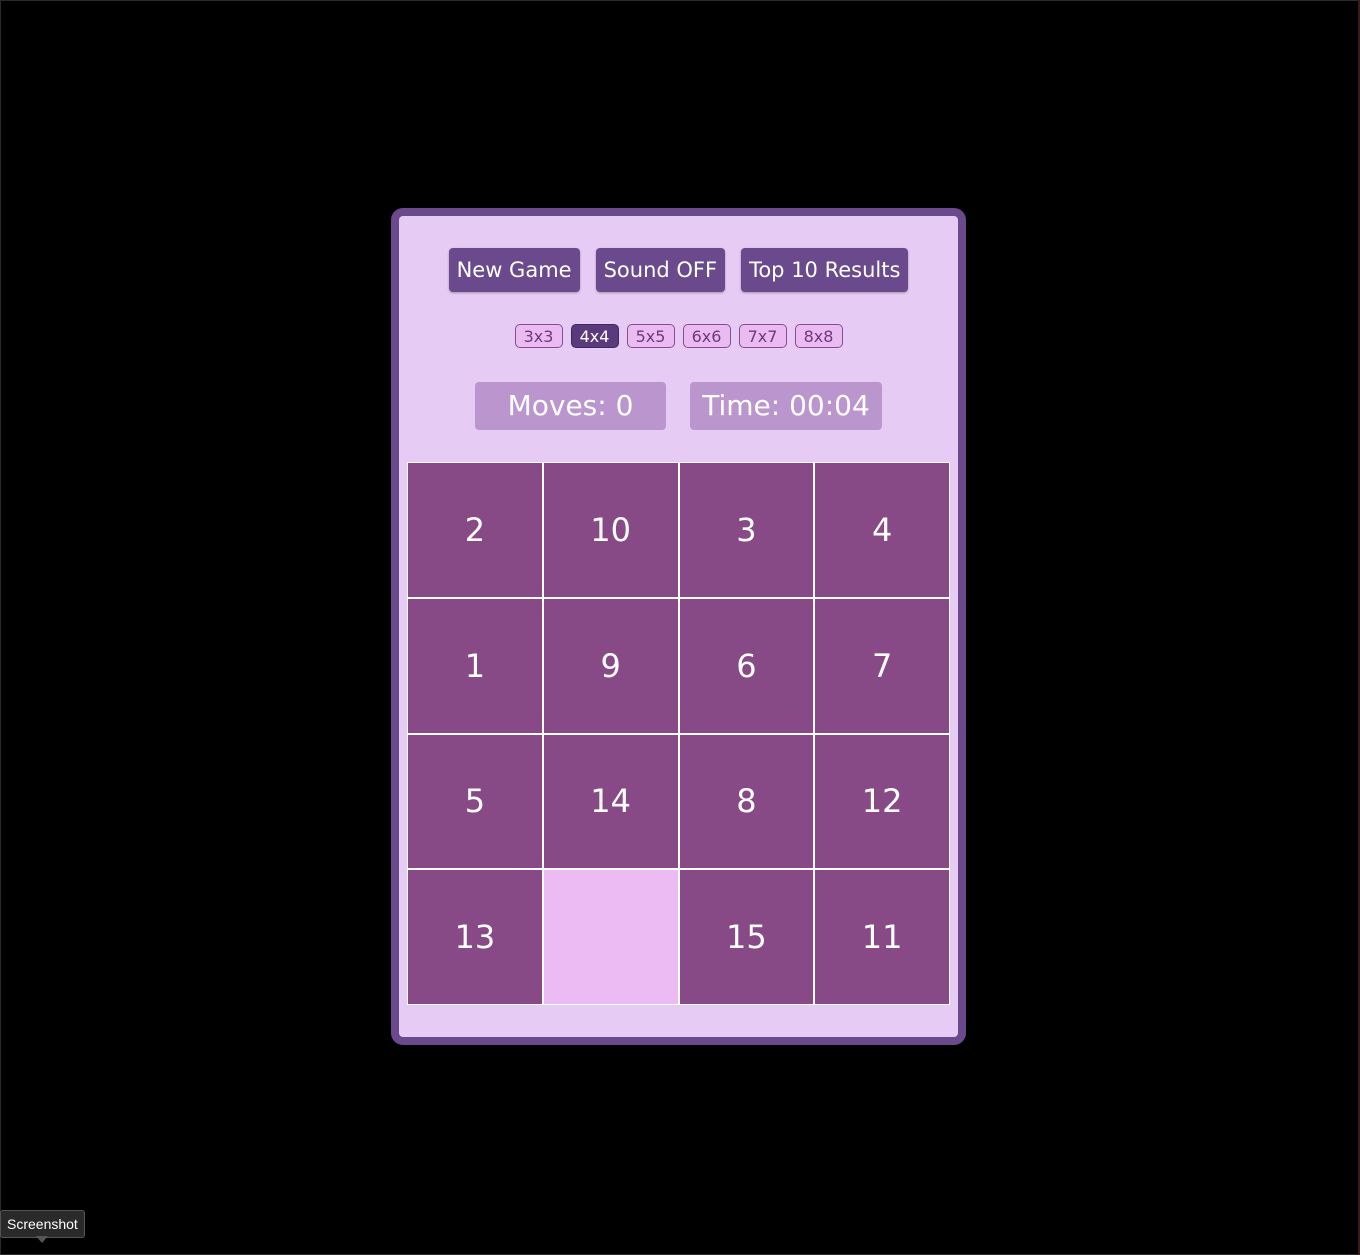  I want to click on size-option-3x3: 3x3, so click(538, 336).